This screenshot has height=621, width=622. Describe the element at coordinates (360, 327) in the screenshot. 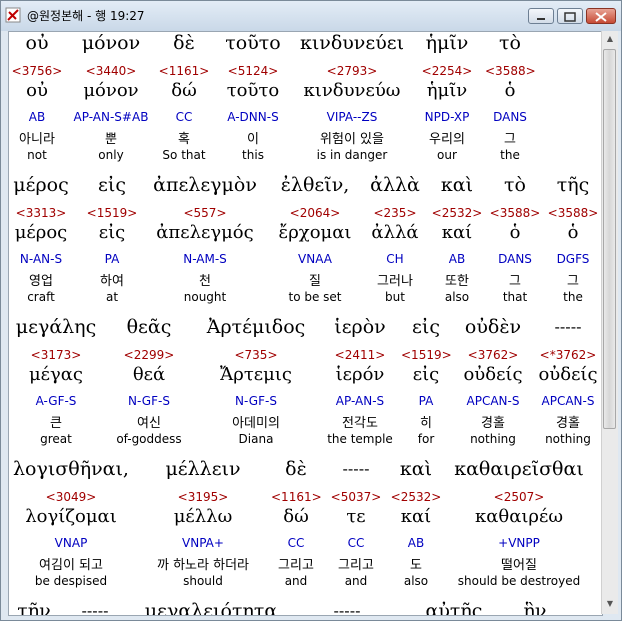

I see `greek-word: ἱερὸν` at that location.